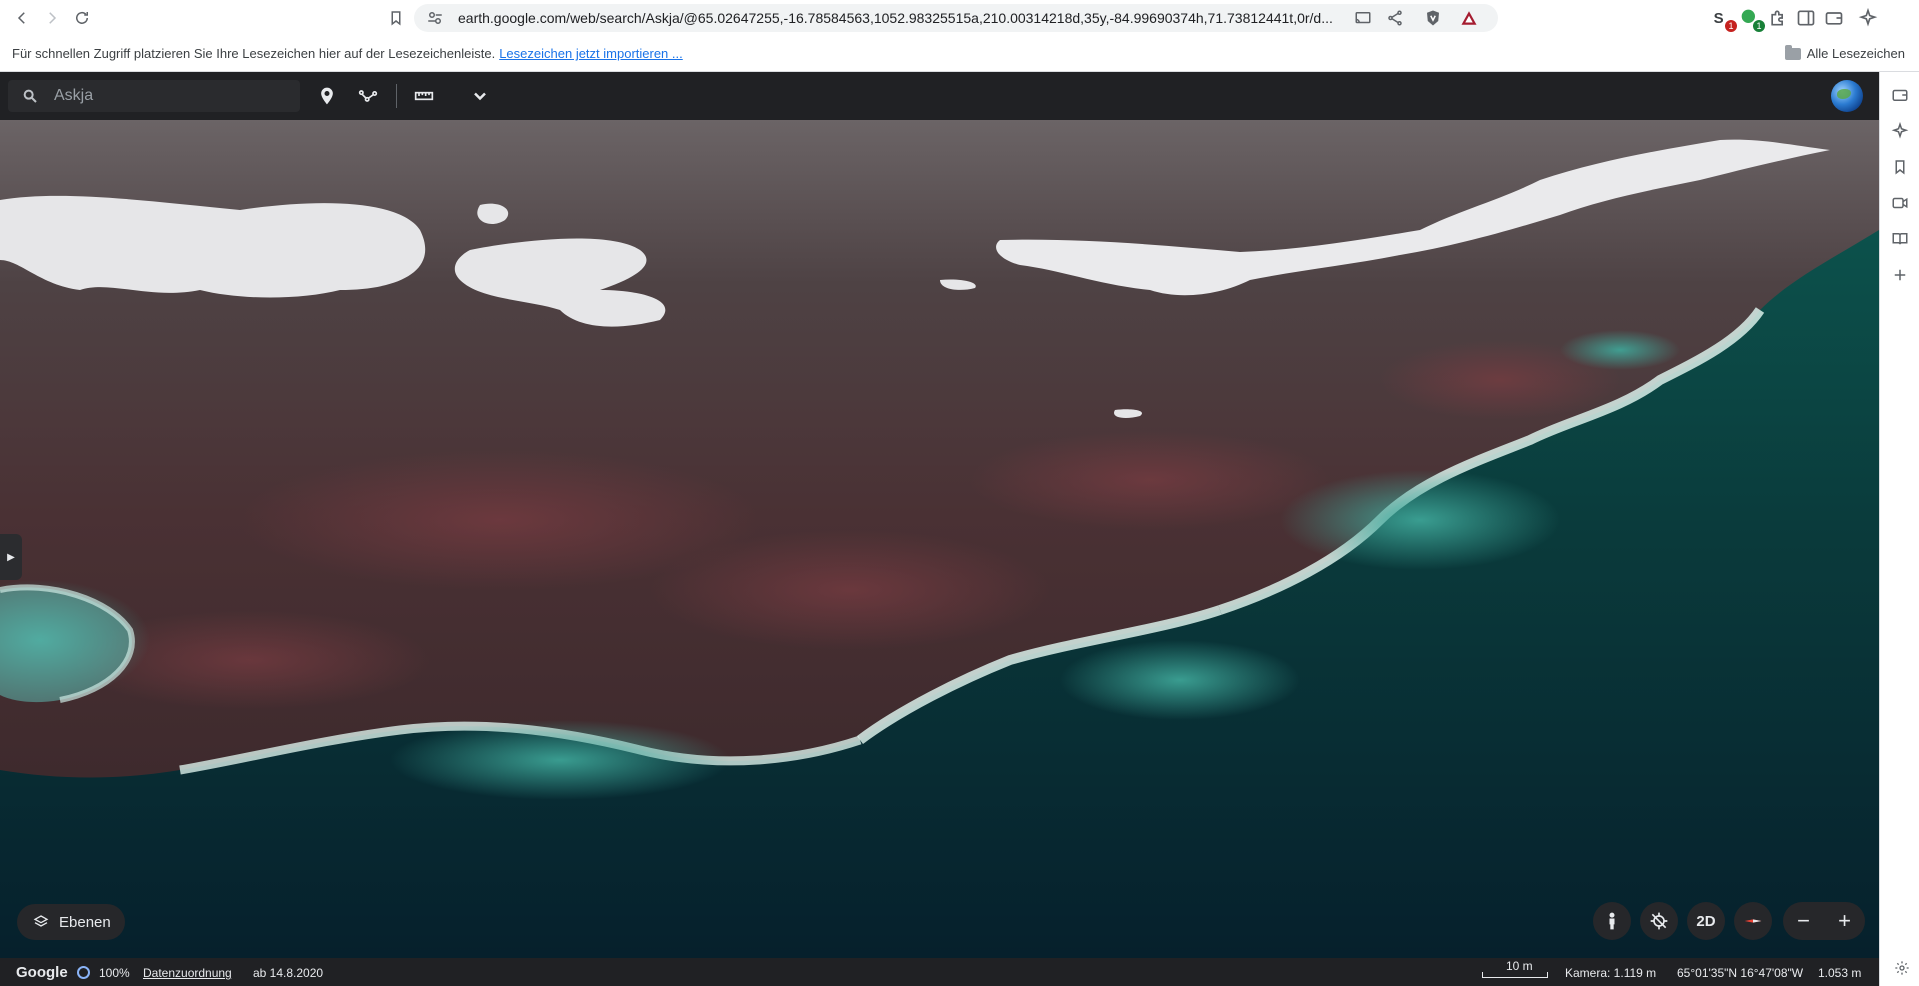 This screenshot has width=1919, height=986. I want to click on earth-toolbar, so click(939, 96).